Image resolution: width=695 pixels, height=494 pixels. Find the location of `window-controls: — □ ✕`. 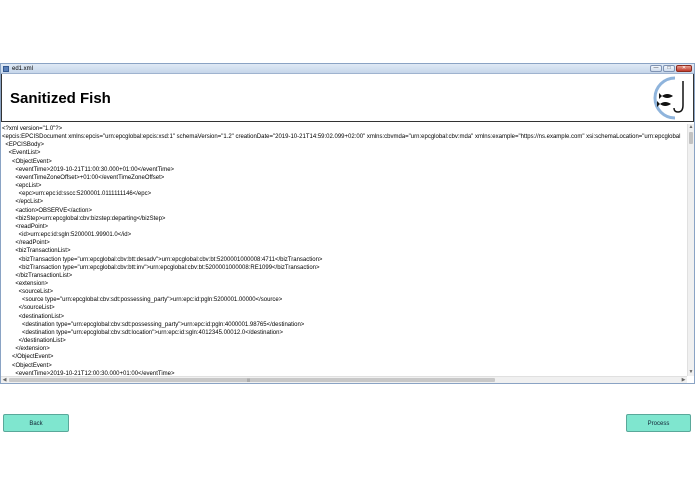

window-controls: — □ ✕ is located at coordinates (671, 68).